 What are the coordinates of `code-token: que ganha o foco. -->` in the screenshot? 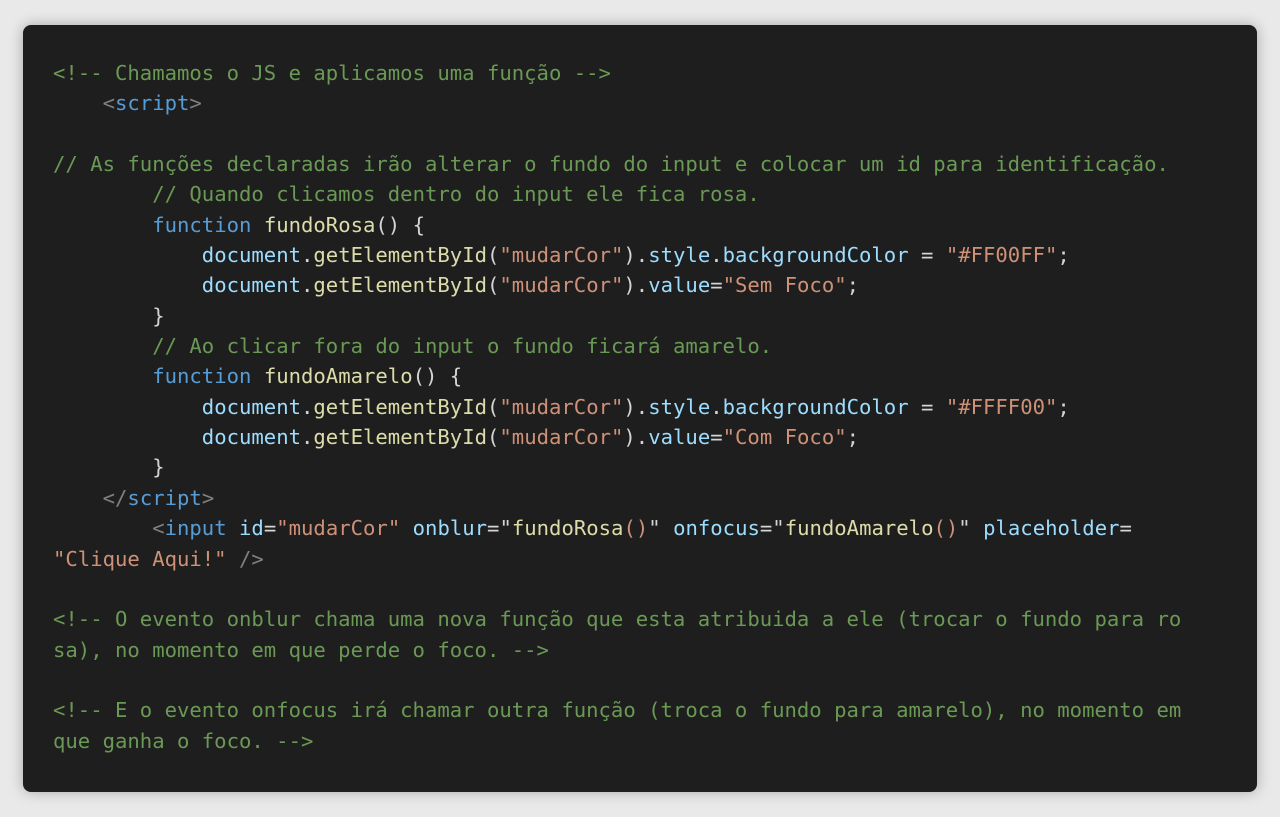 It's located at (183, 740).